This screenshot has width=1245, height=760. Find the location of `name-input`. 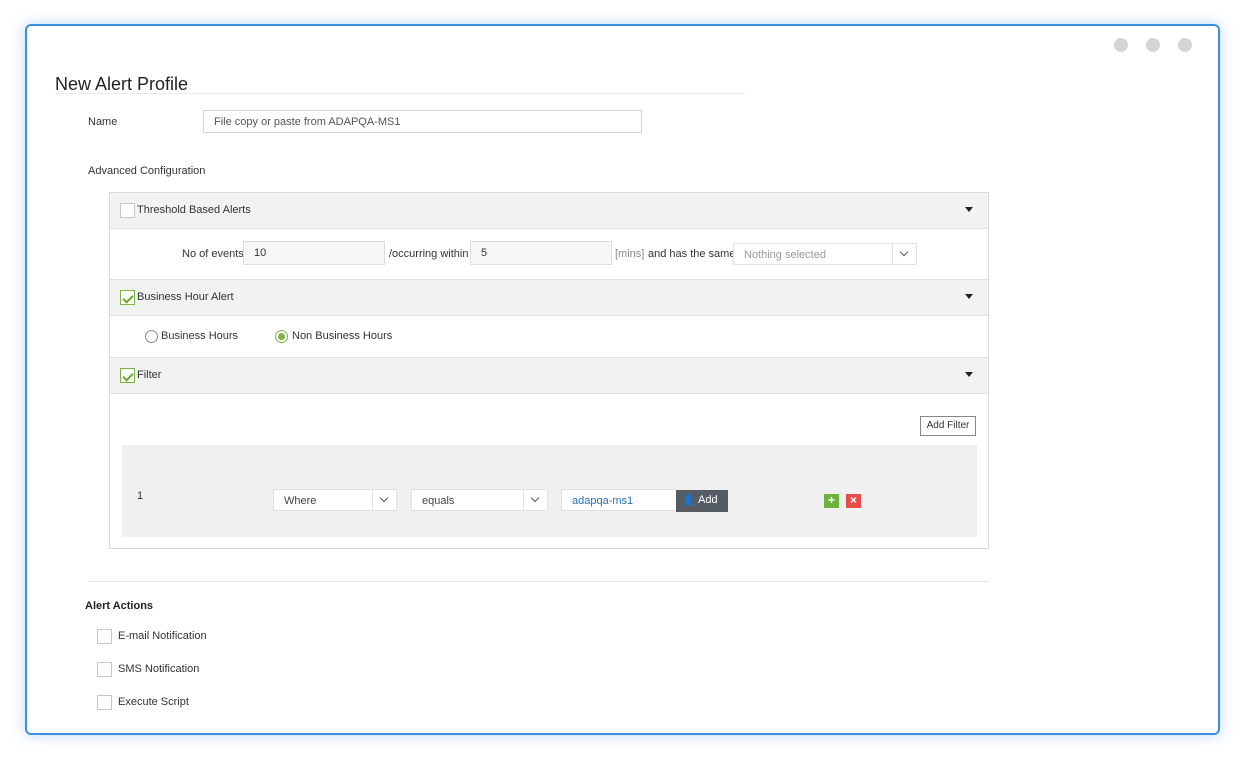

name-input is located at coordinates (422, 121).